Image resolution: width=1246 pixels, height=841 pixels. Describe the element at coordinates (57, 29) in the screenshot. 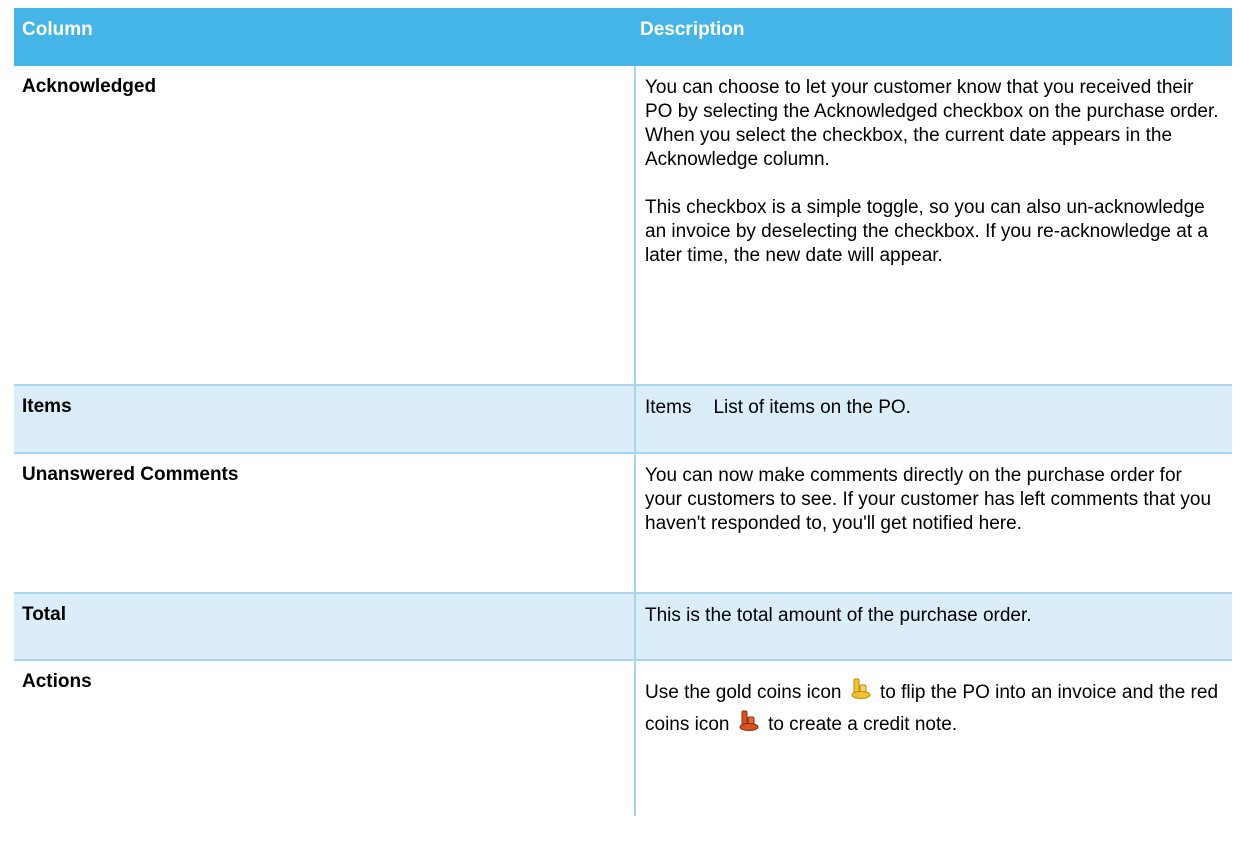

I see `header-column: Column` at that location.